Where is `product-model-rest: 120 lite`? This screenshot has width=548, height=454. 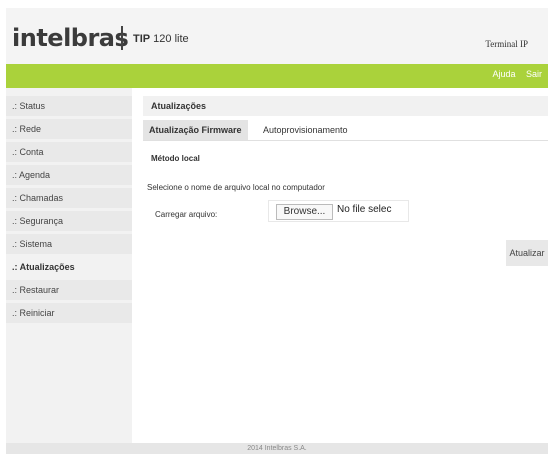
product-model-rest: 120 lite is located at coordinates (169, 39).